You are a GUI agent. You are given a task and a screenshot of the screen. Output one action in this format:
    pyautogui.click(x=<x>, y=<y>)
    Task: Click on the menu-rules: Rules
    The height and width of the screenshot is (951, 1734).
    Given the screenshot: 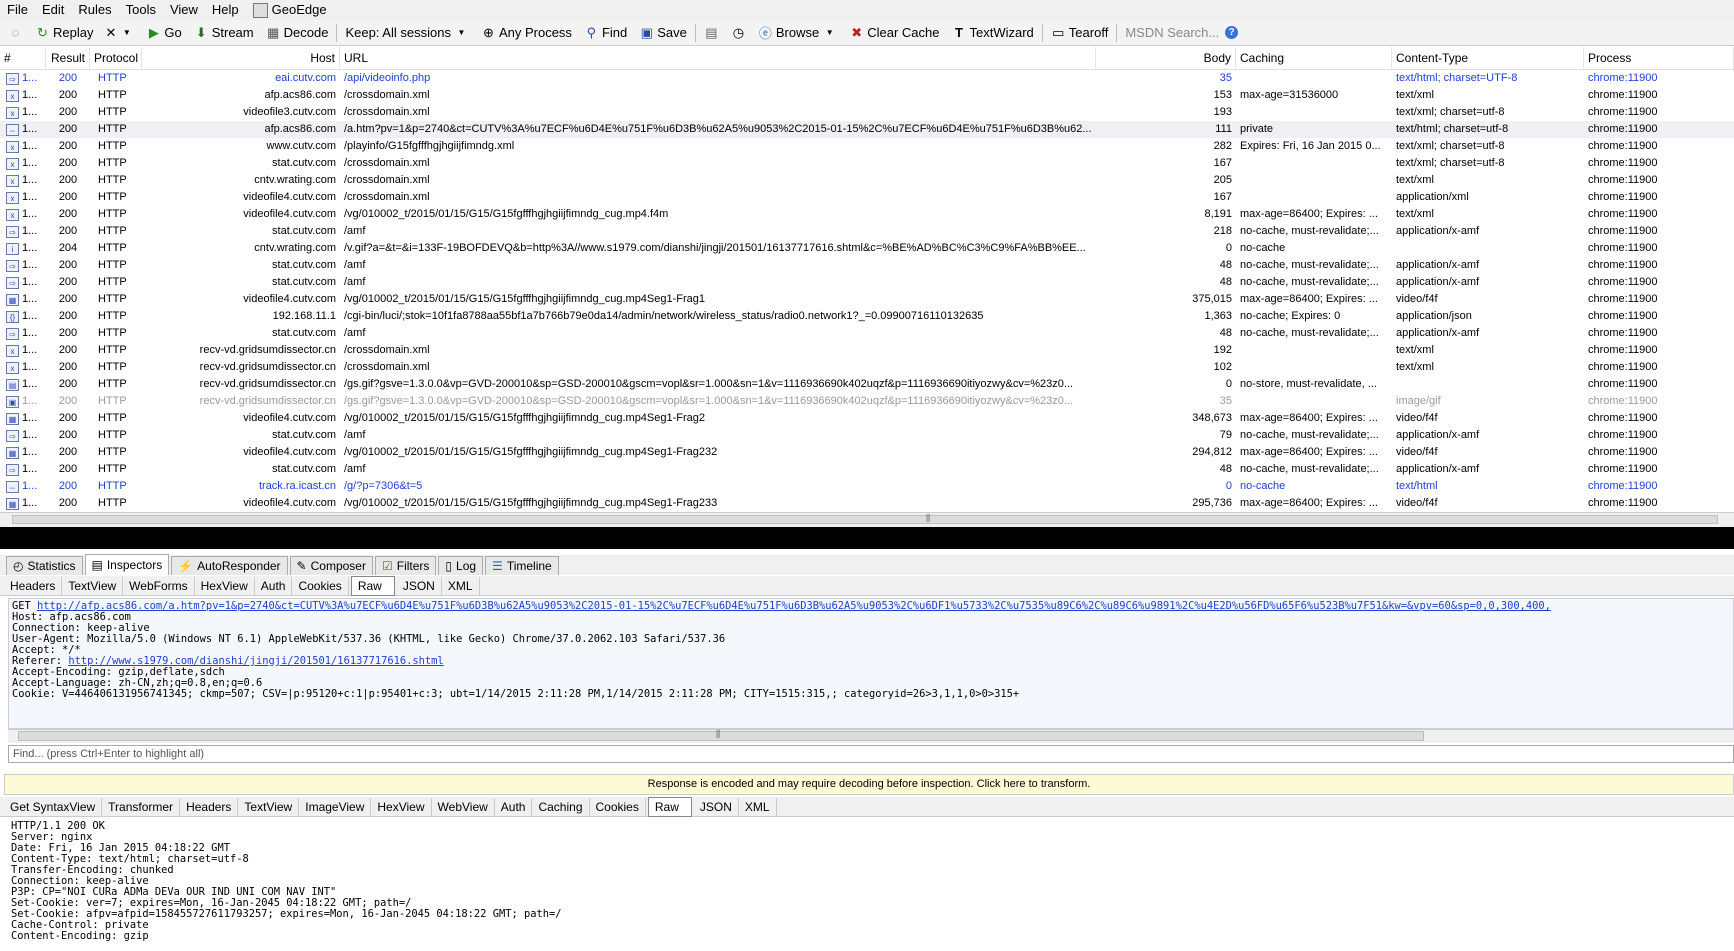 What is the action you would take?
    pyautogui.click(x=94, y=10)
    